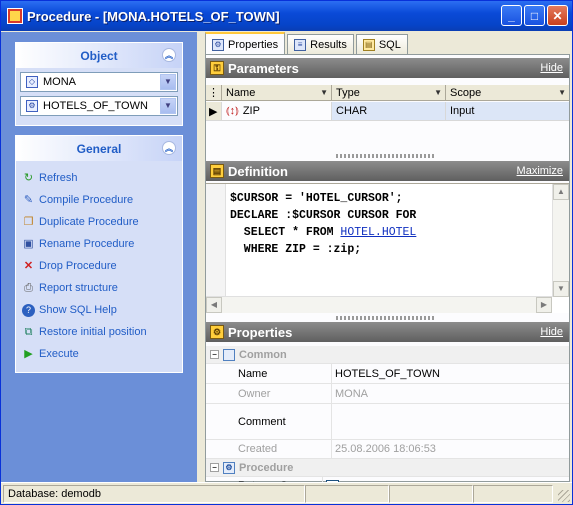 This screenshot has height=505, width=573. Describe the element at coordinates (286, 16) in the screenshot. I see `title-bar: Procedure - [MONA.HOTELS_OF_TOWN] _ □ ✕` at that location.